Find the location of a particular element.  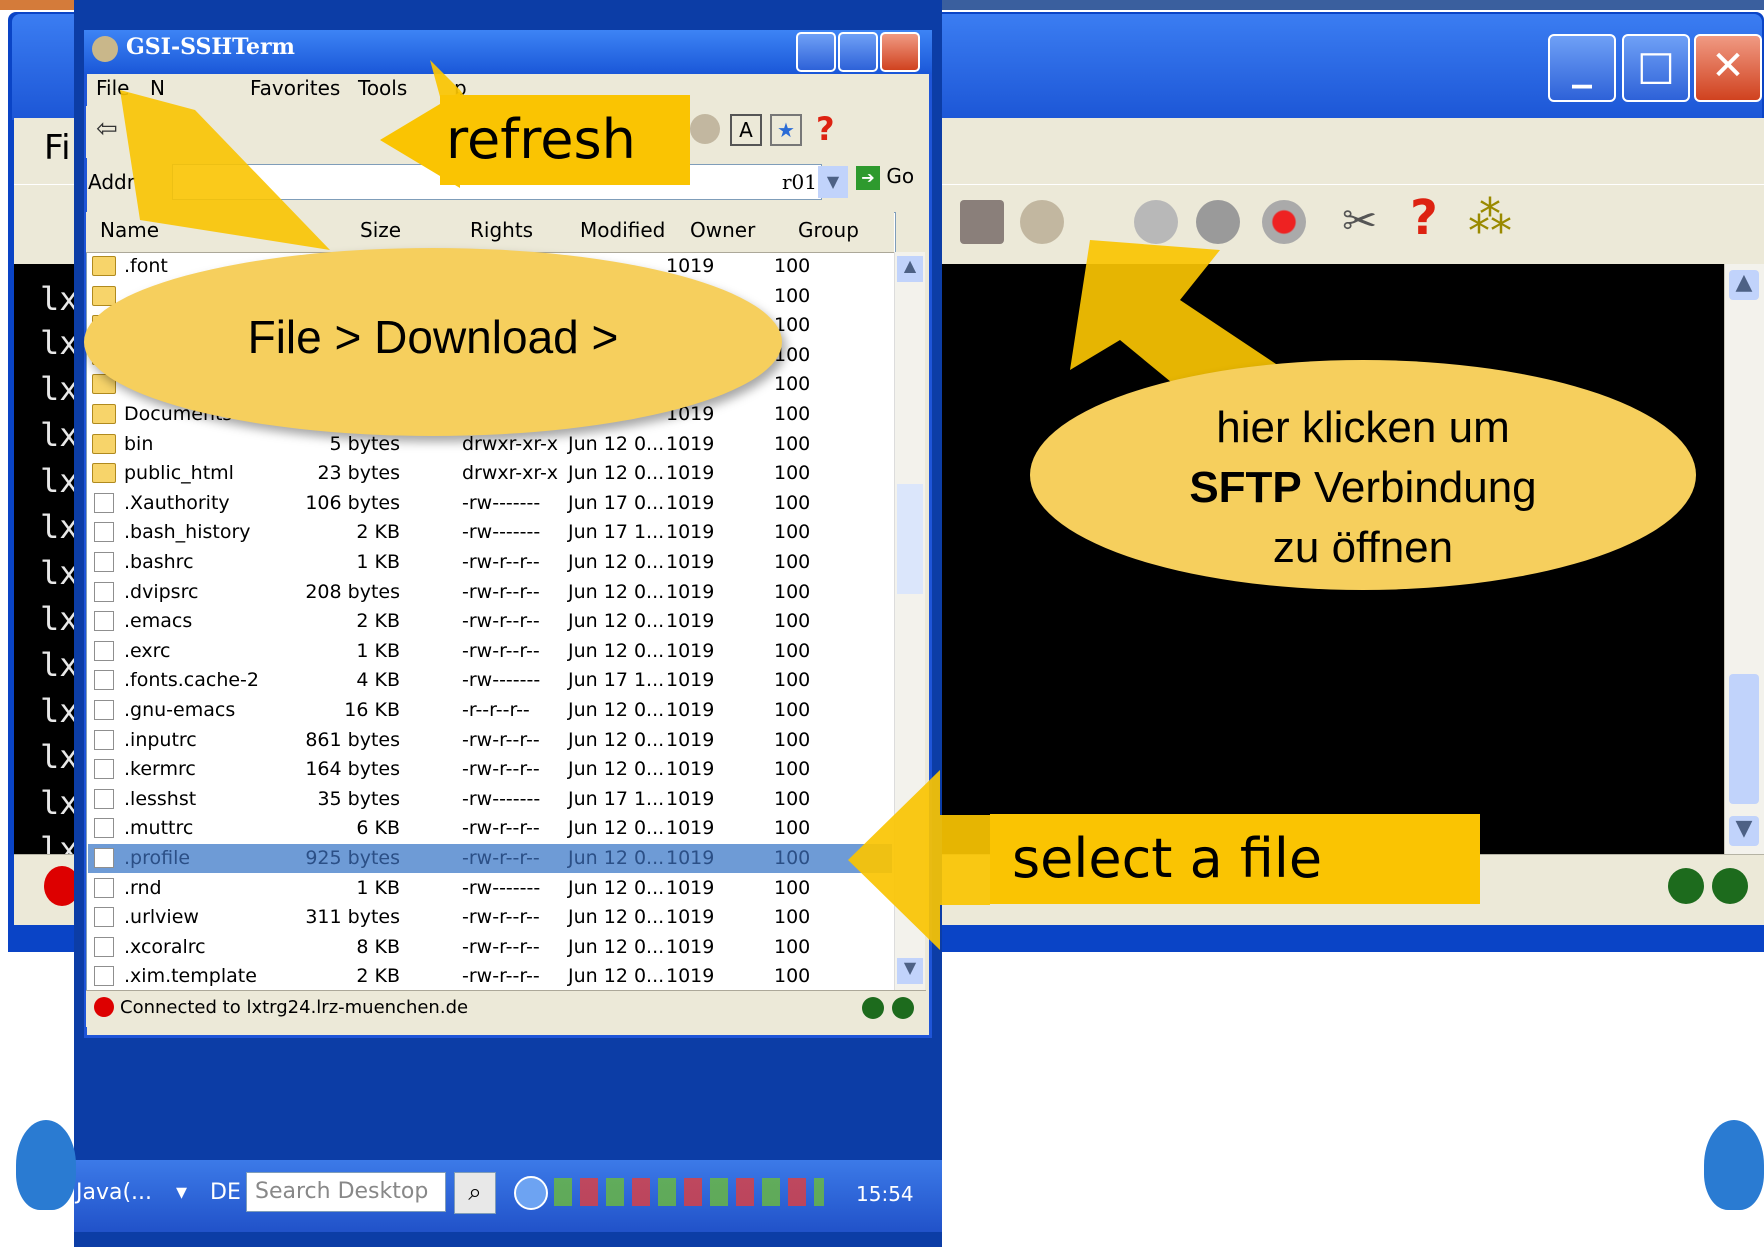

refresh-callout: refresh is located at coordinates (565, 140).